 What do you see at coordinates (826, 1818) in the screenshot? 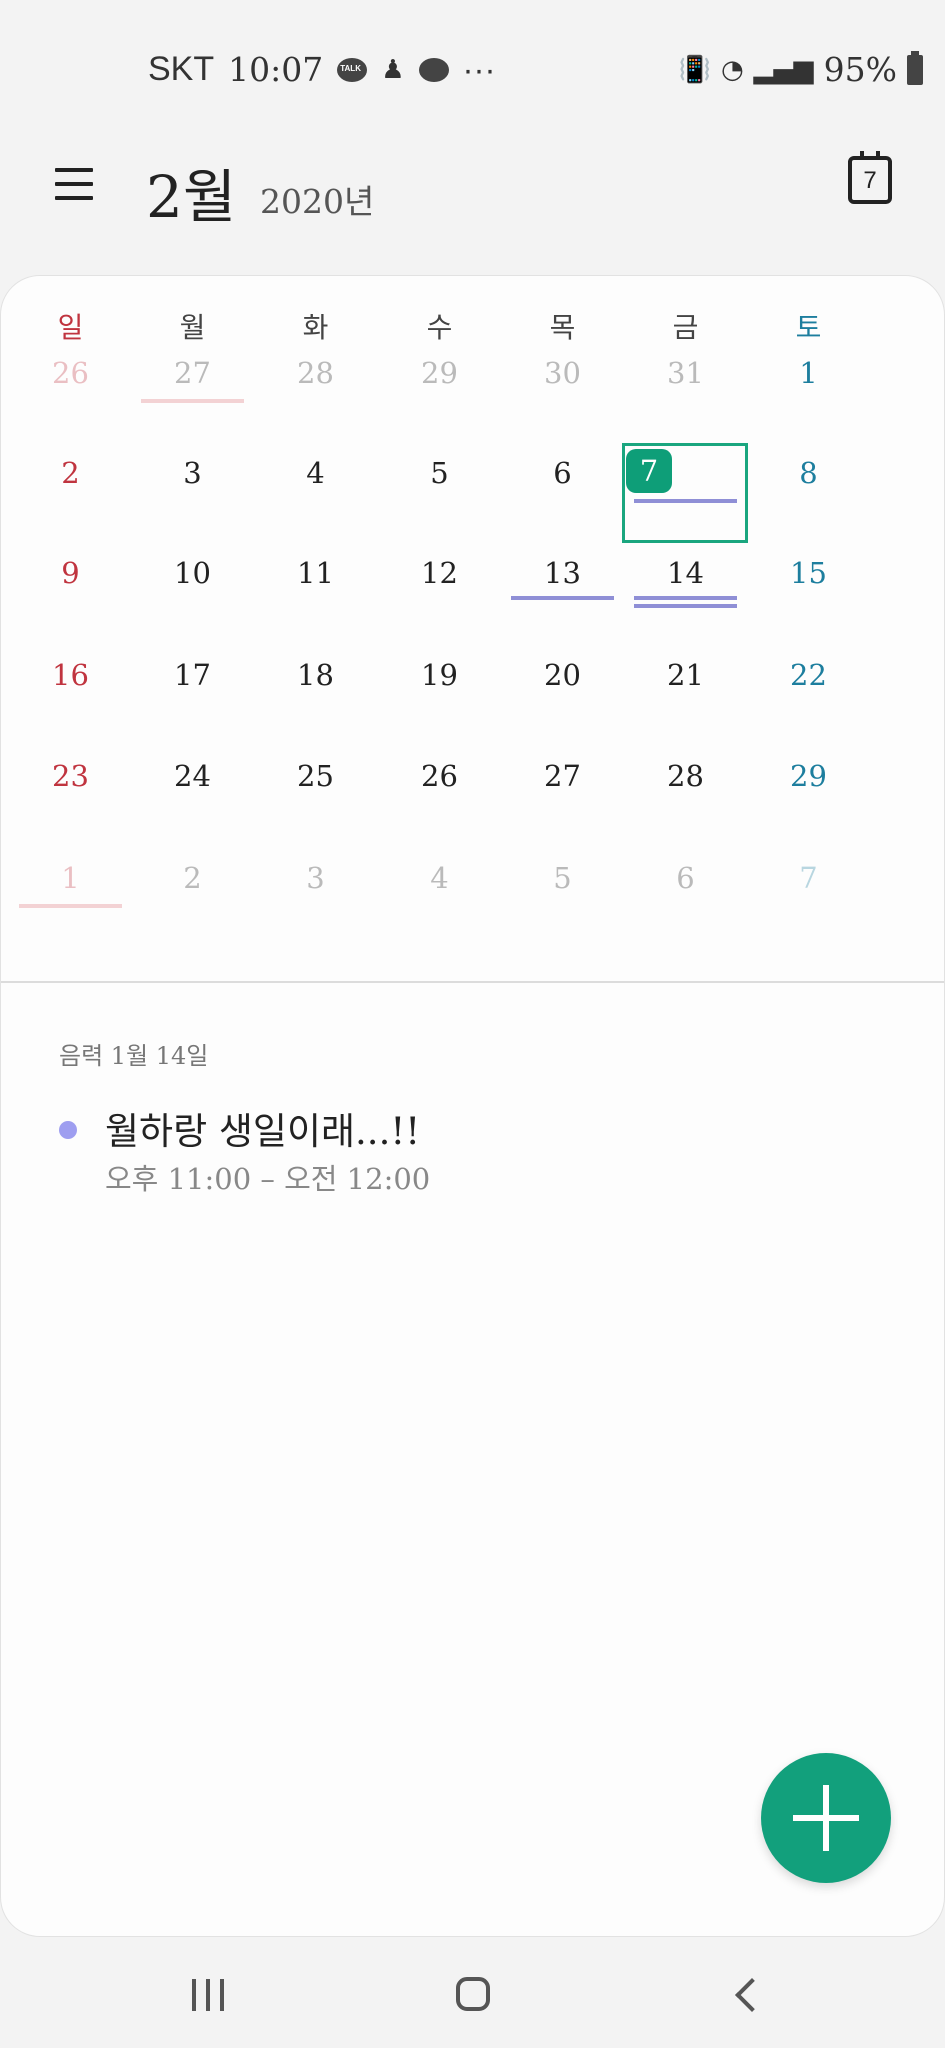
I see `add-event-button` at bounding box center [826, 1818].